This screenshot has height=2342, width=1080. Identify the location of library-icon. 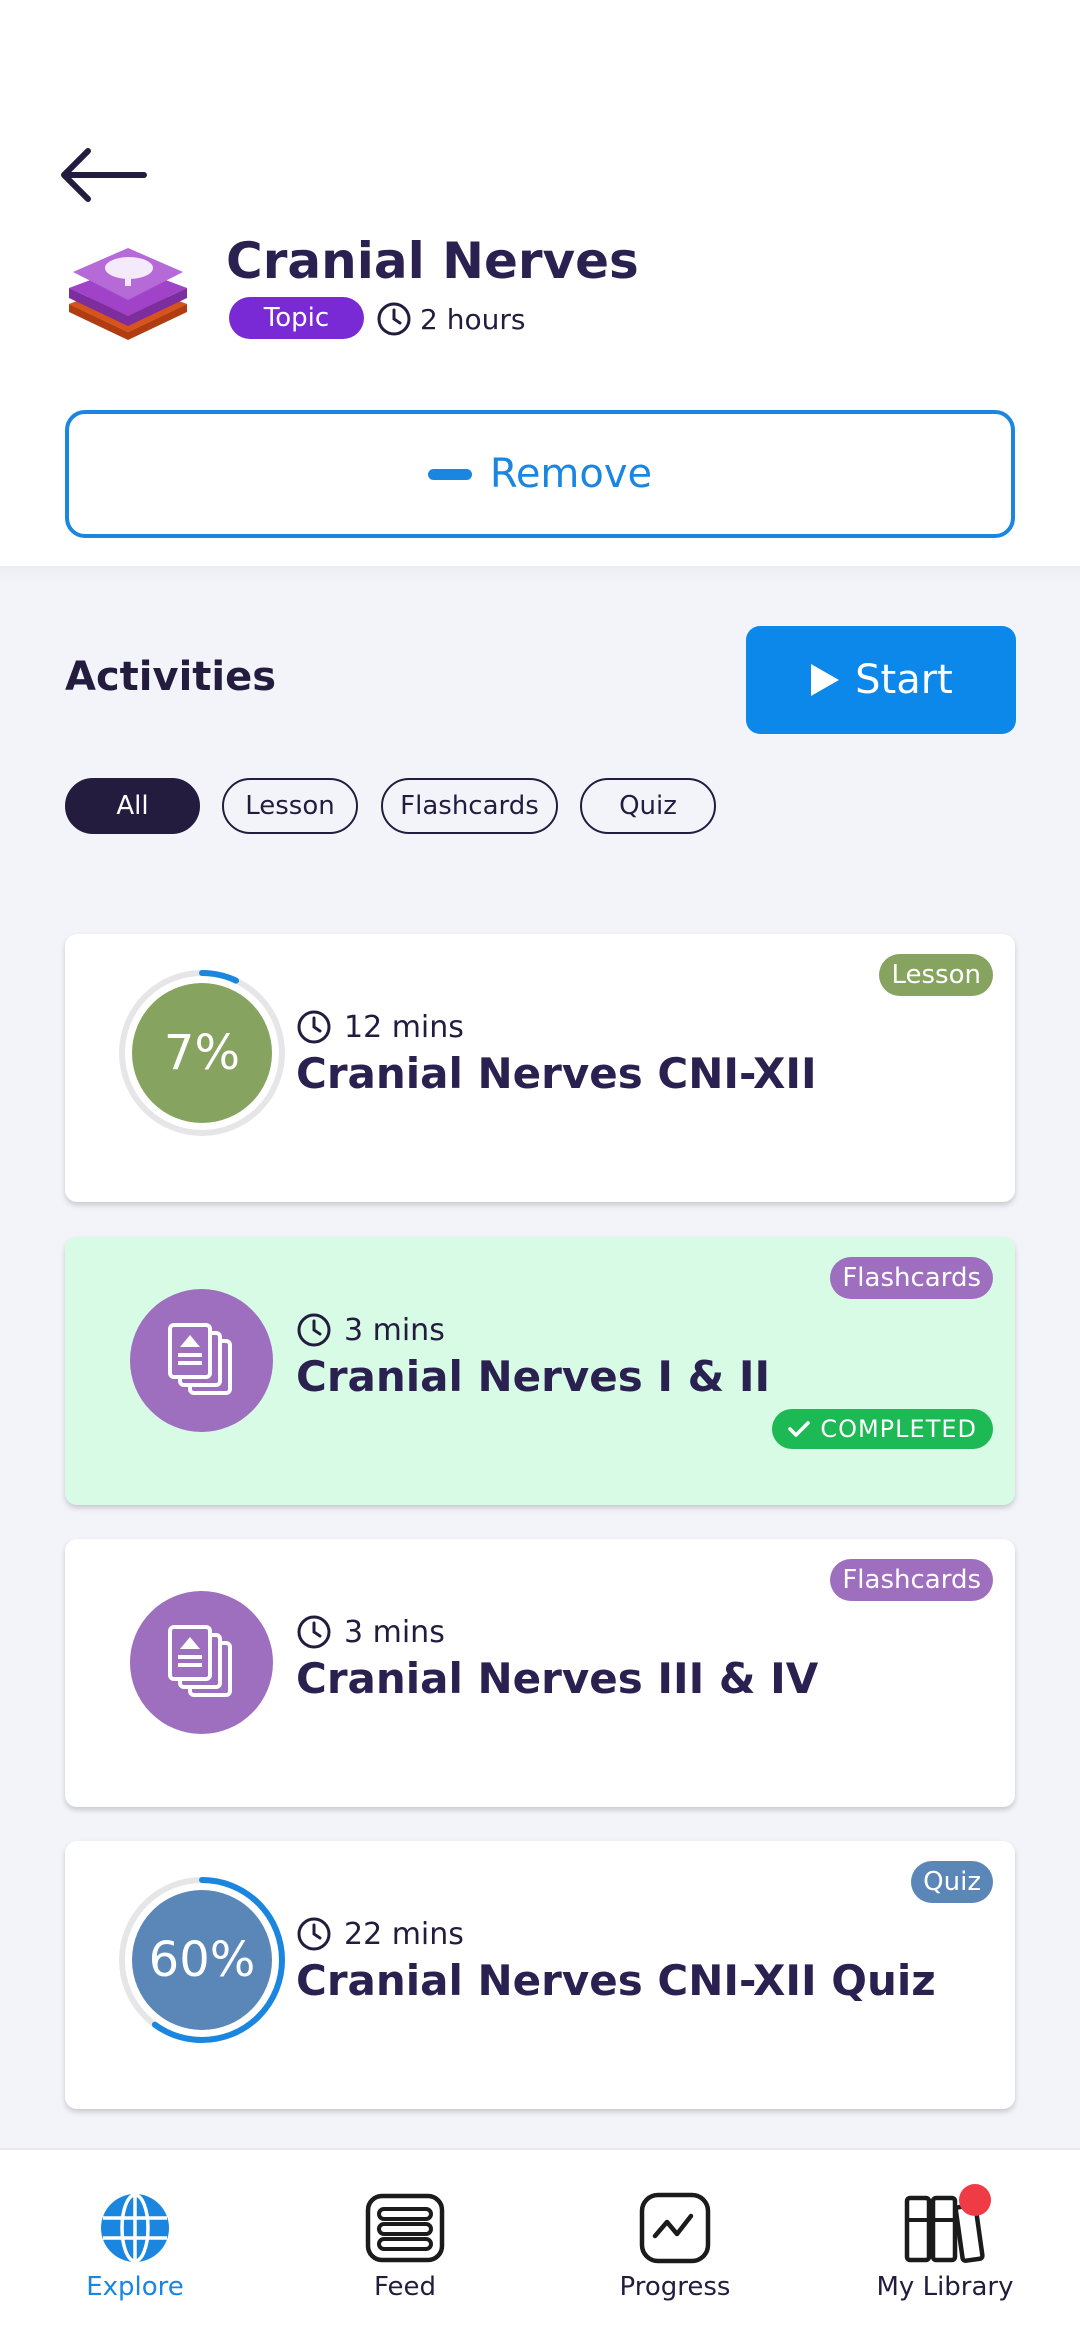
(947, 2225).